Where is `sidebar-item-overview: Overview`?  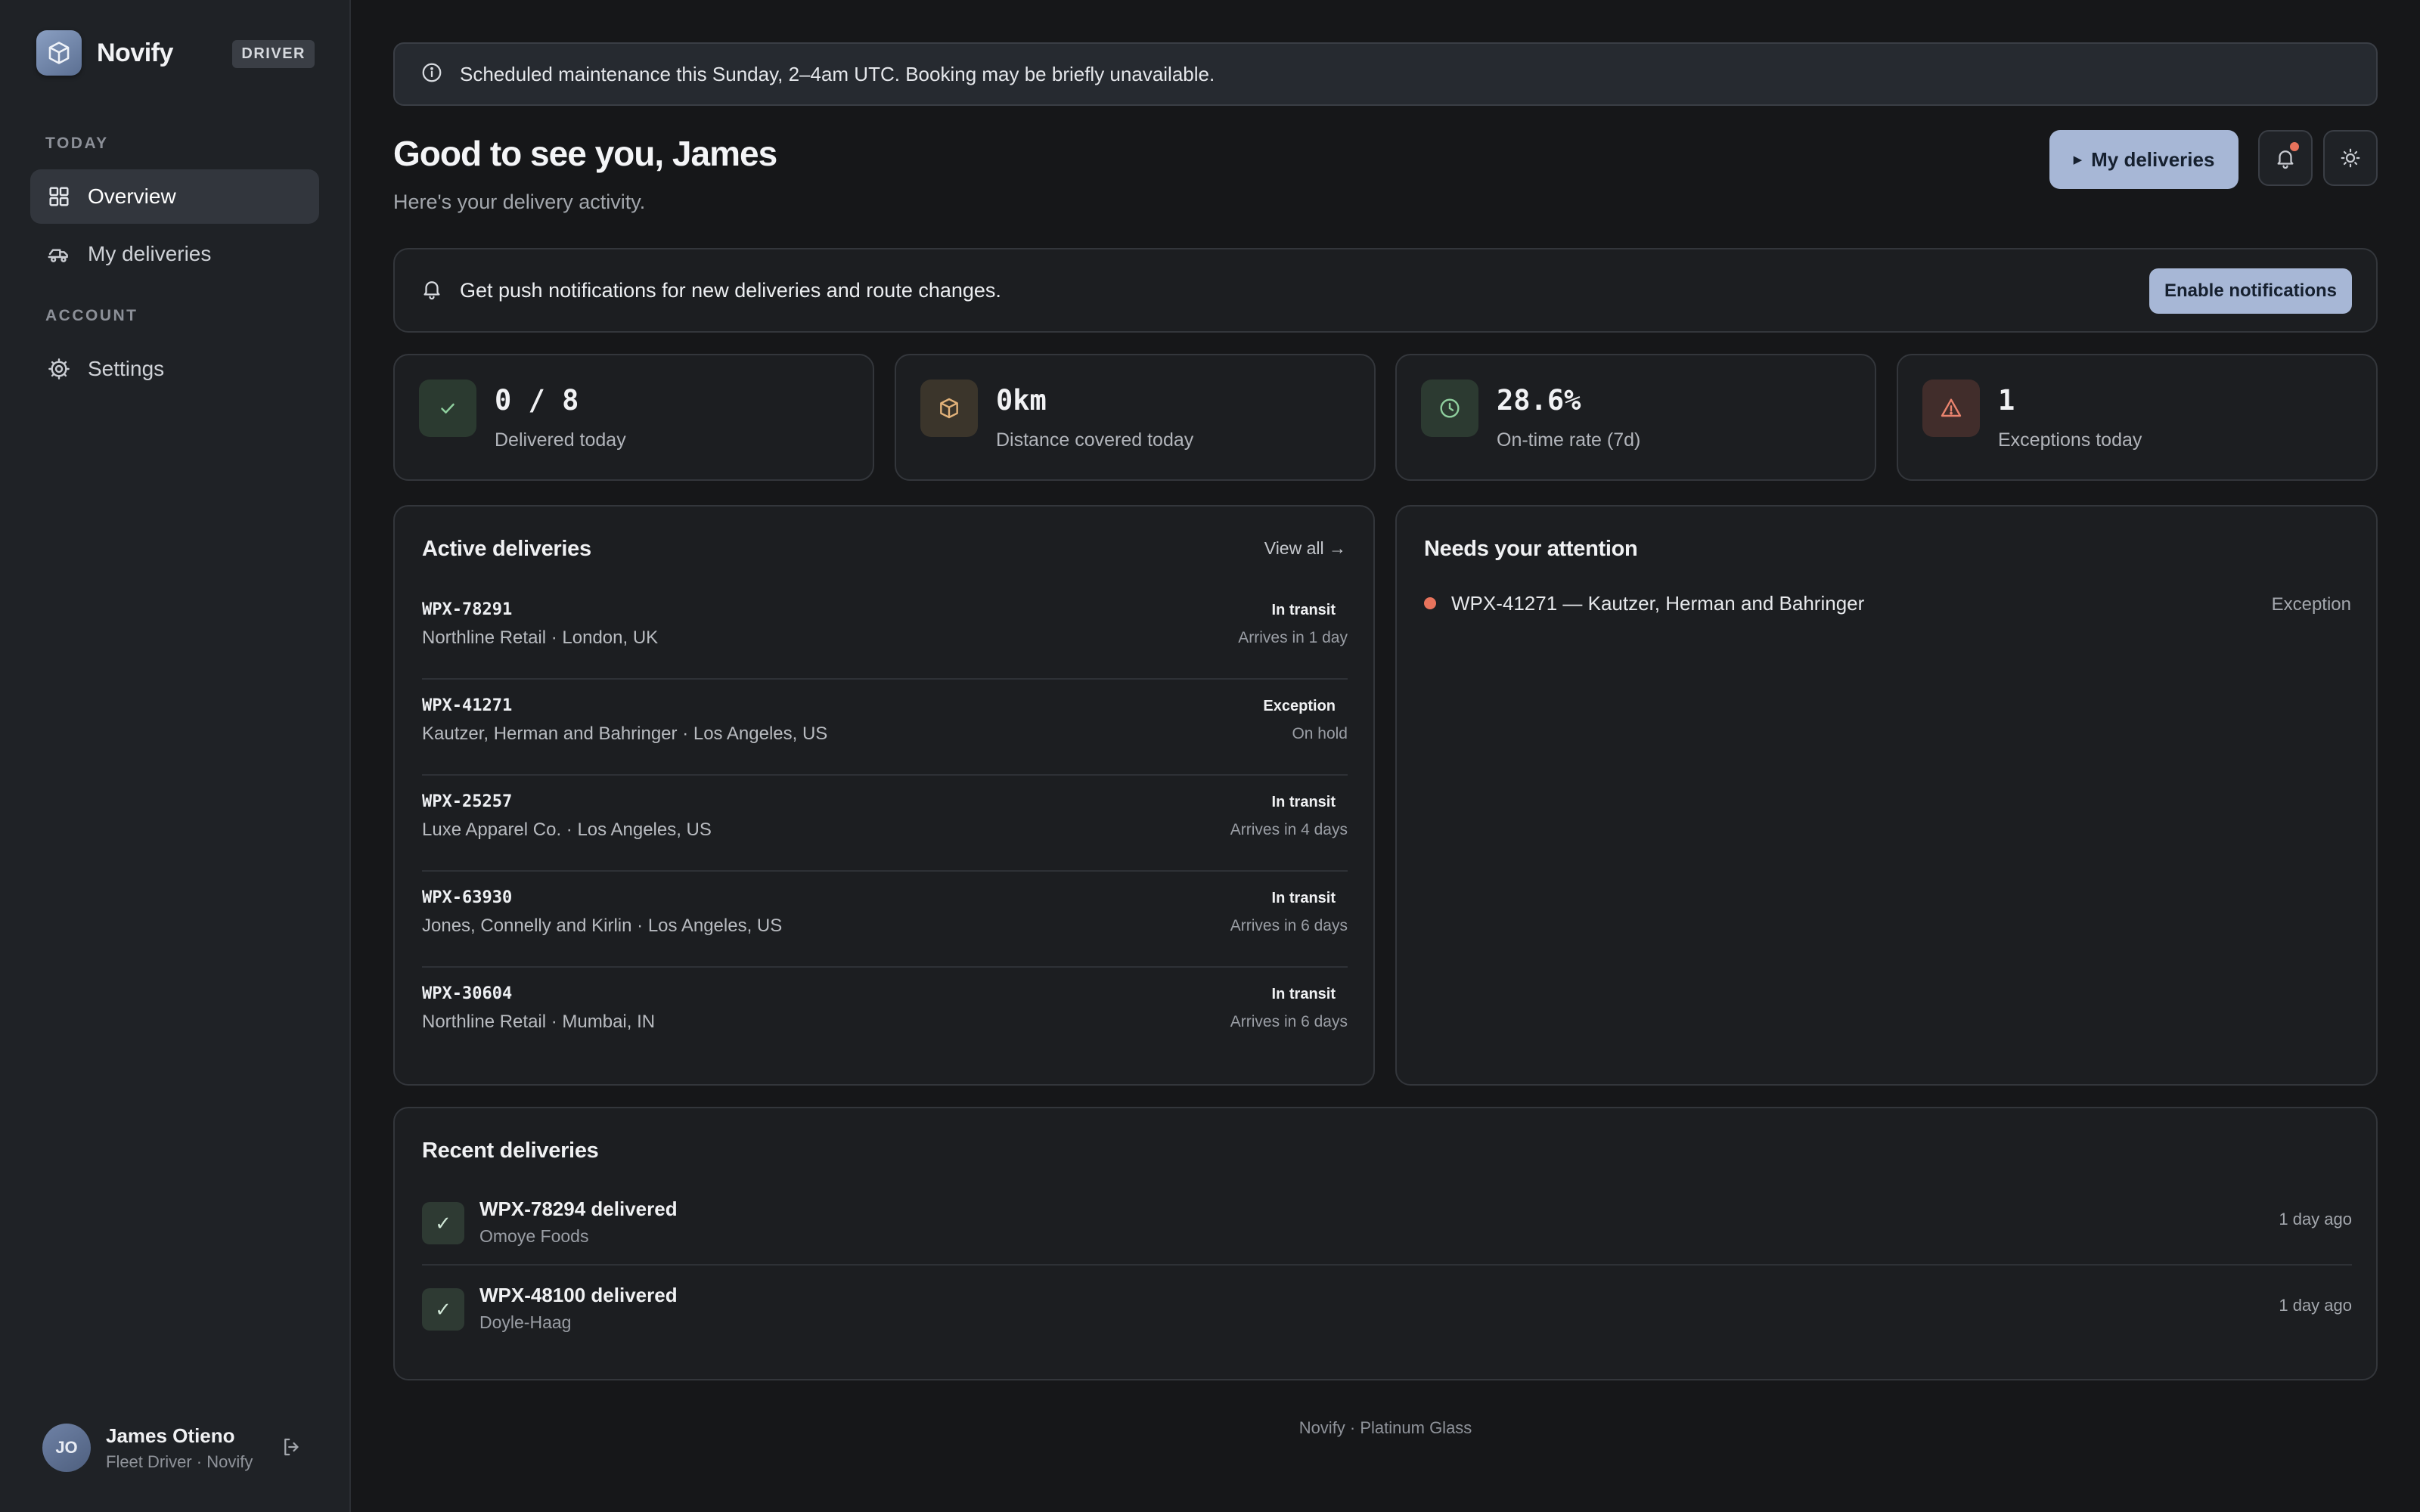 sidebar-item-overview: Overview is located at coordinates (174, 197).